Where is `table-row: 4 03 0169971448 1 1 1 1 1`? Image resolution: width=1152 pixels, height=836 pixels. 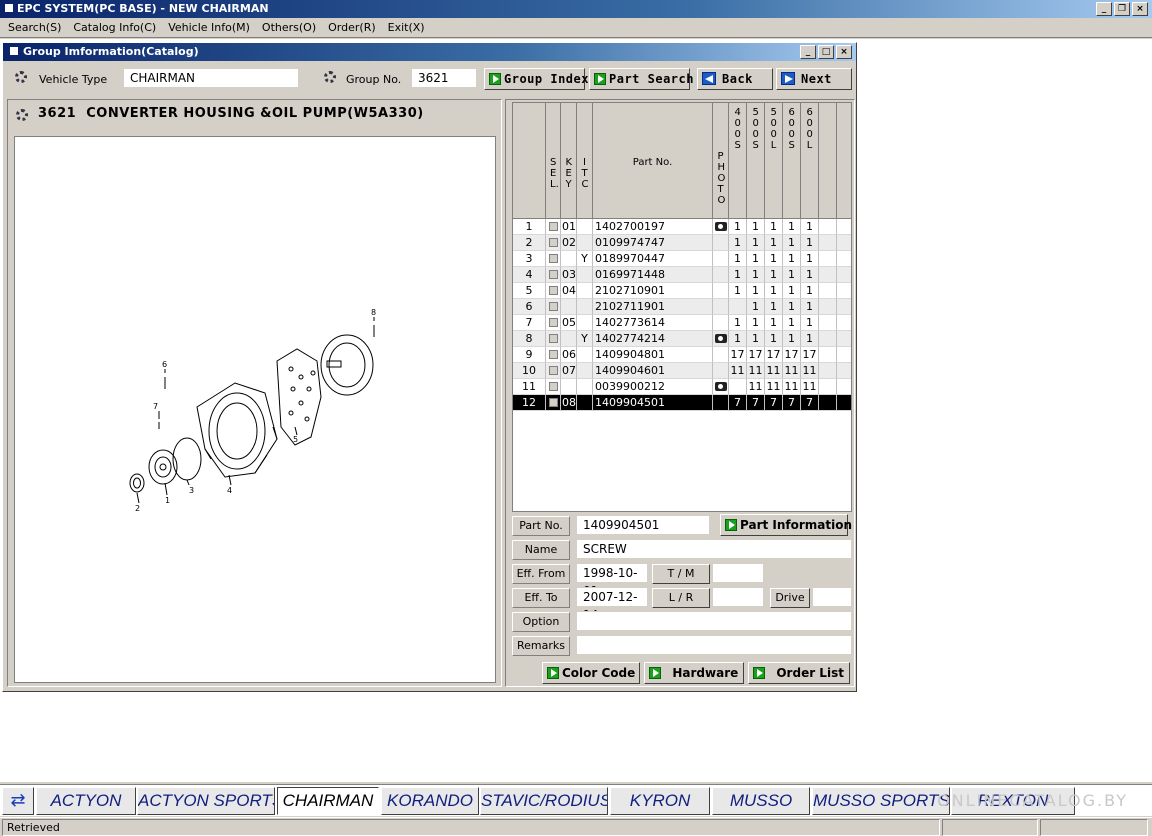
table-row: 4 03 0169971448 1 1 1 1 1 is located at coordinates (682, 275).